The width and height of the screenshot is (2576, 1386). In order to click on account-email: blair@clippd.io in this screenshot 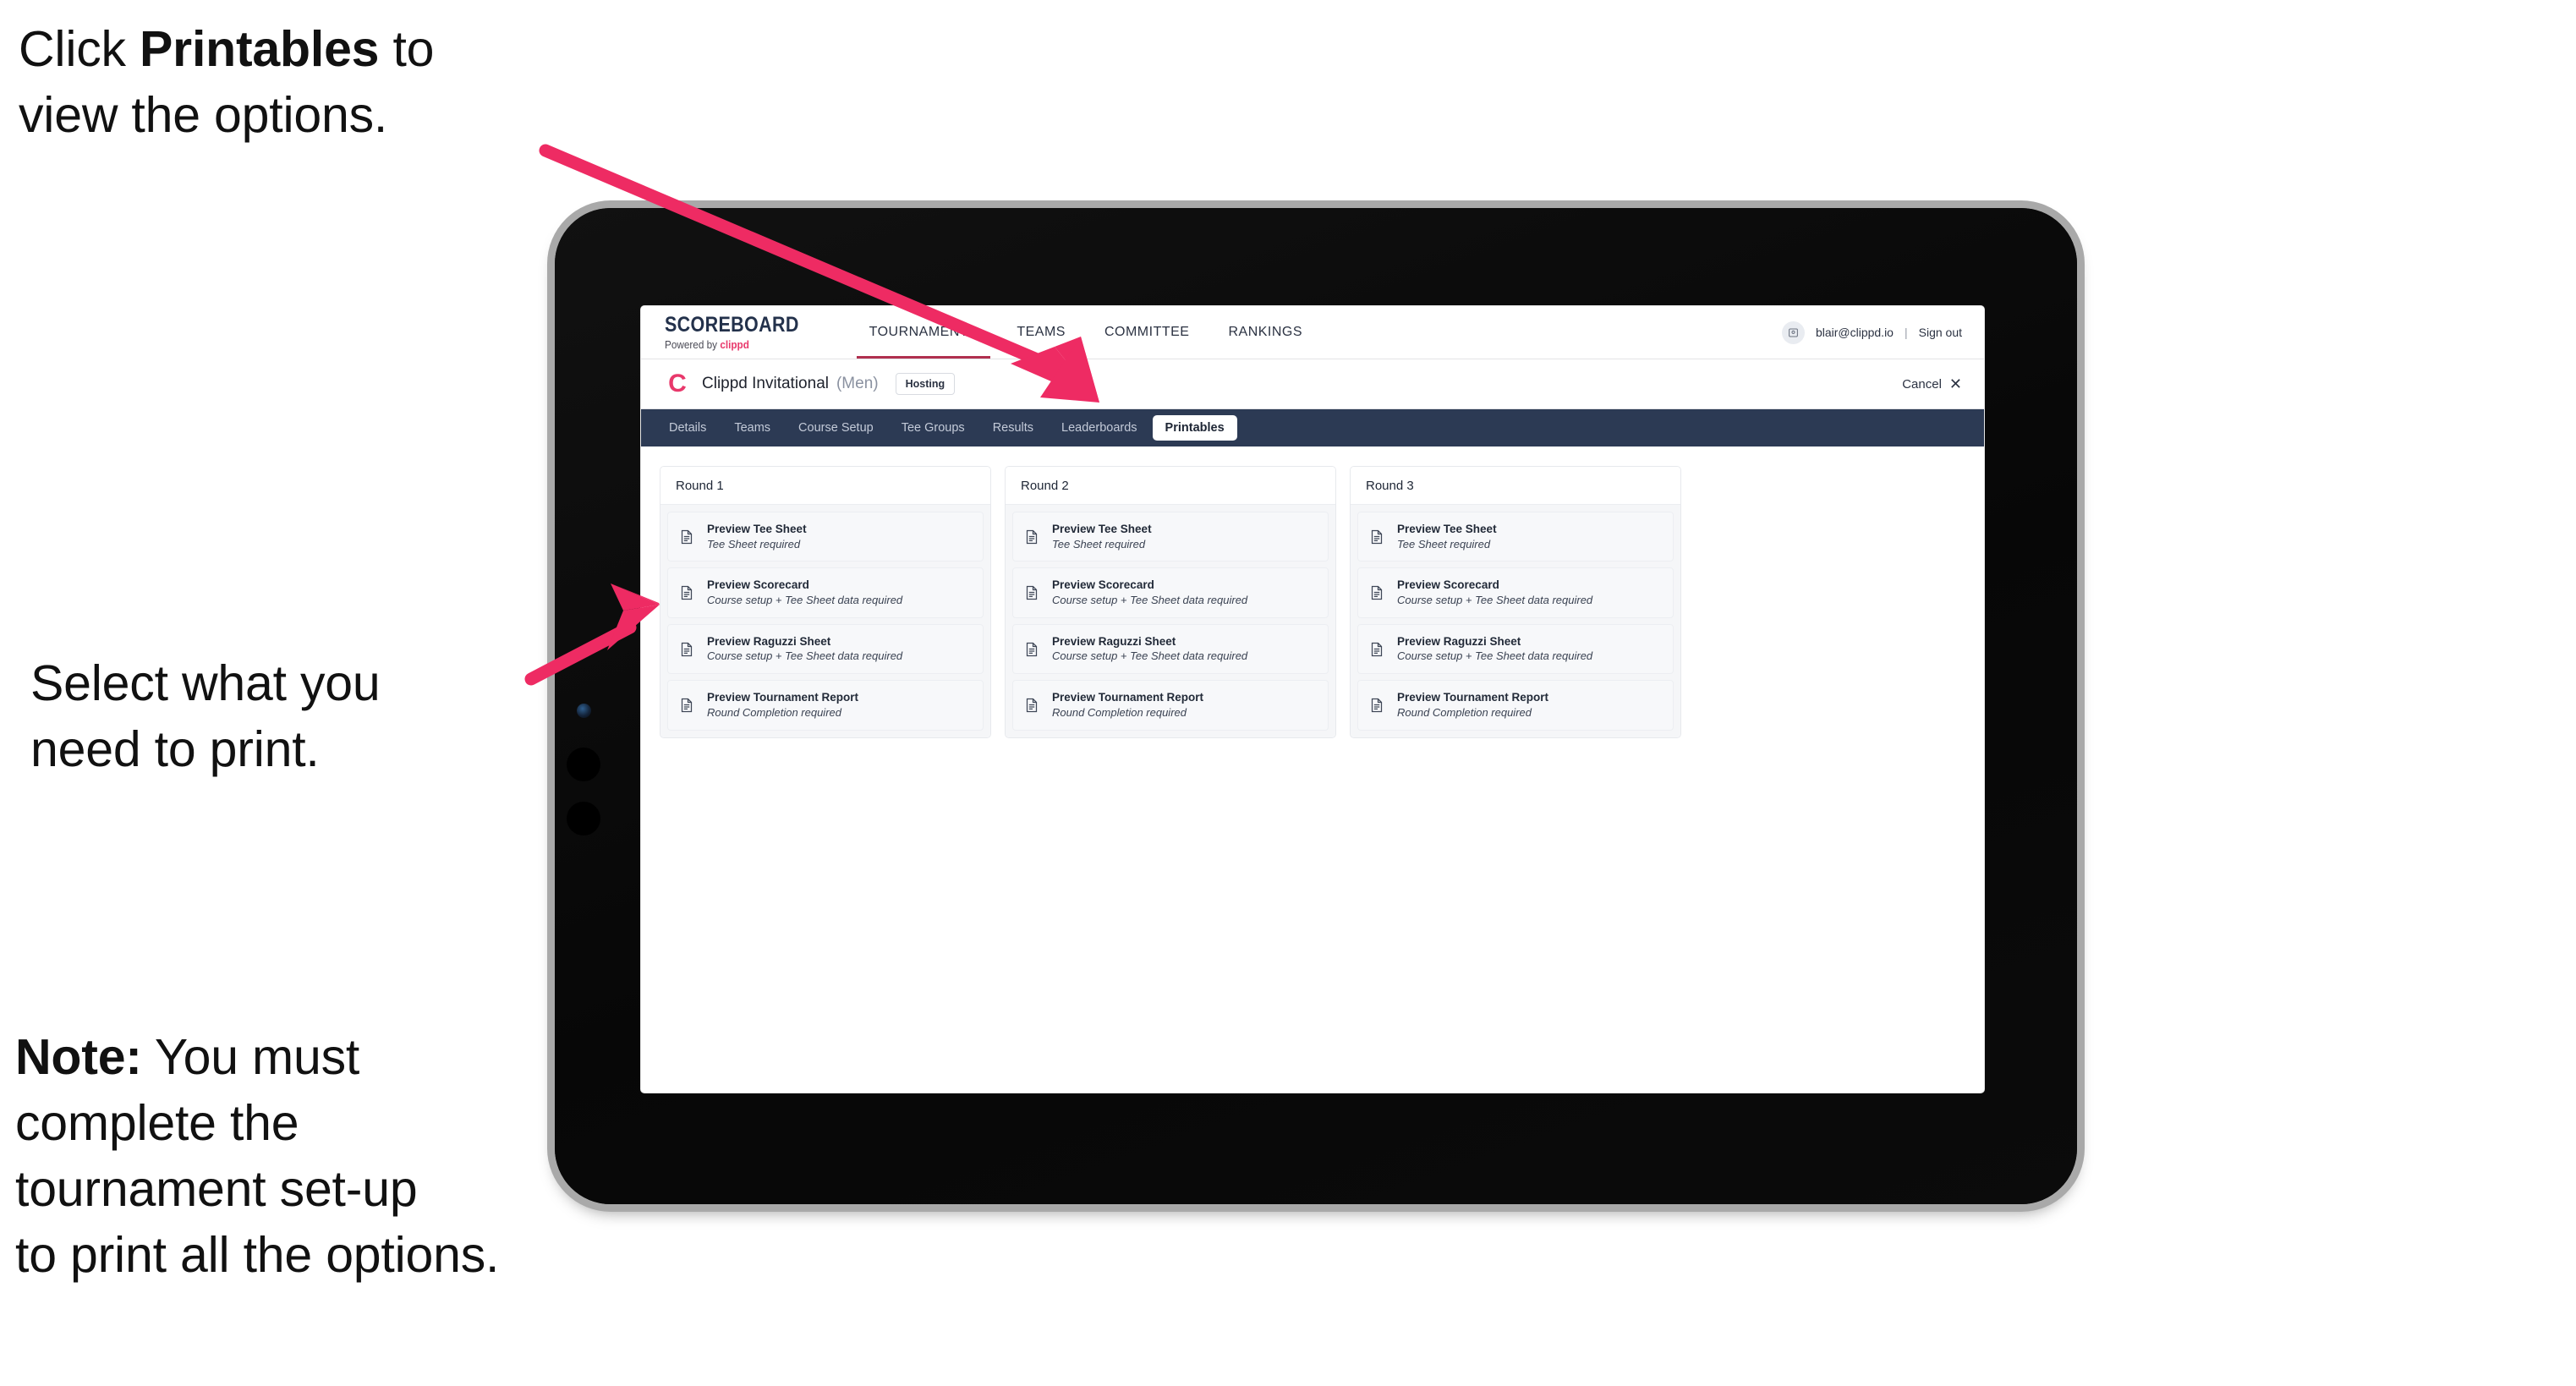, I will do `click(1854, 332)`.